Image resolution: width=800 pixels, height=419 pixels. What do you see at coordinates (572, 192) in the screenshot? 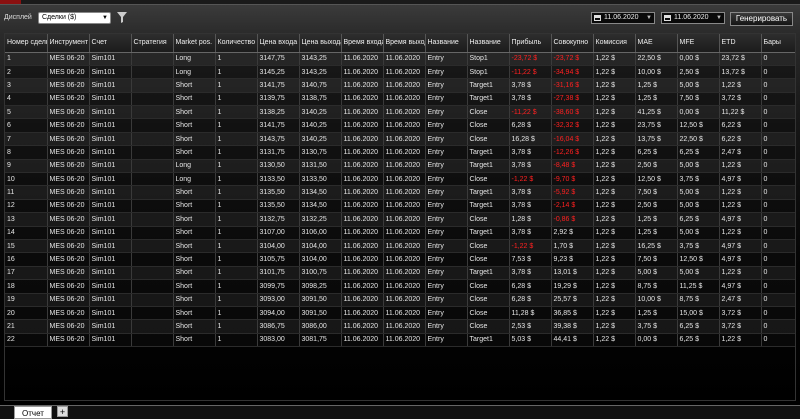
I see `table-cell: -5,92 $` at bounding box center [572, 192].